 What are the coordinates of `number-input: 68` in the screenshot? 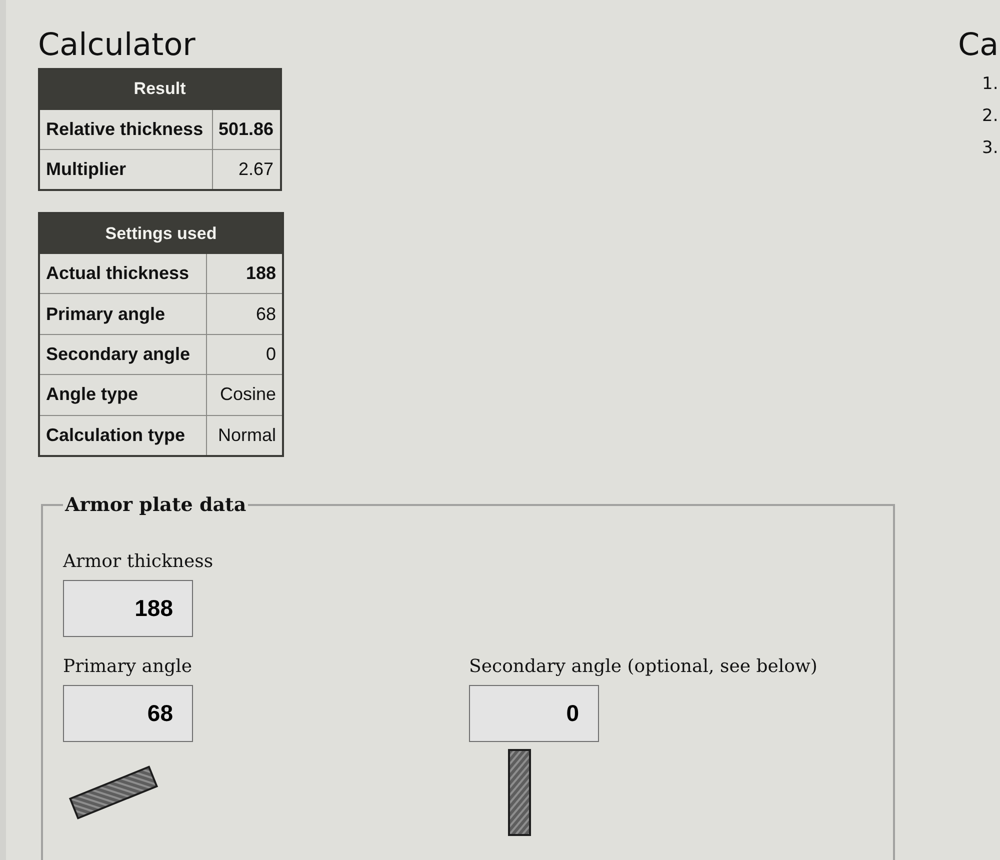 It's located at (128, 713).